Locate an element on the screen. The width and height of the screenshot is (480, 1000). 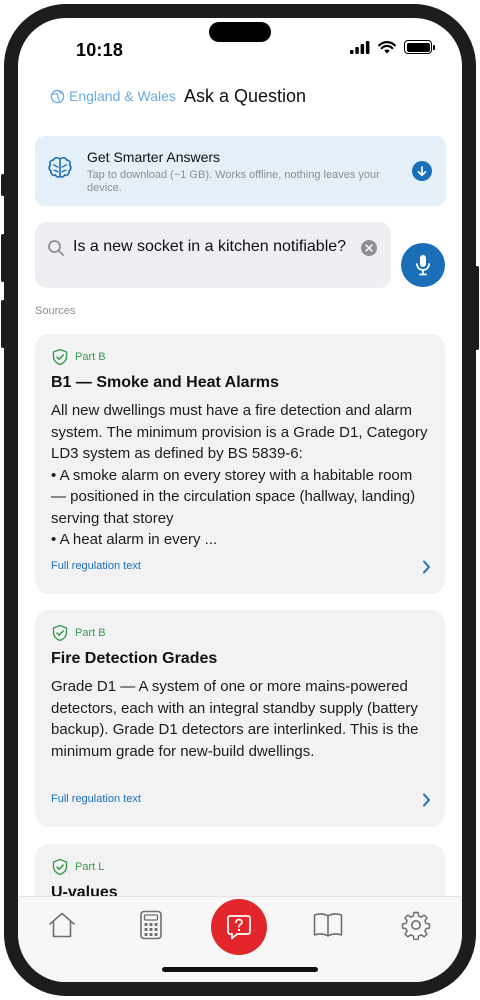
microphone-icon is located at coordinates (423, 265).